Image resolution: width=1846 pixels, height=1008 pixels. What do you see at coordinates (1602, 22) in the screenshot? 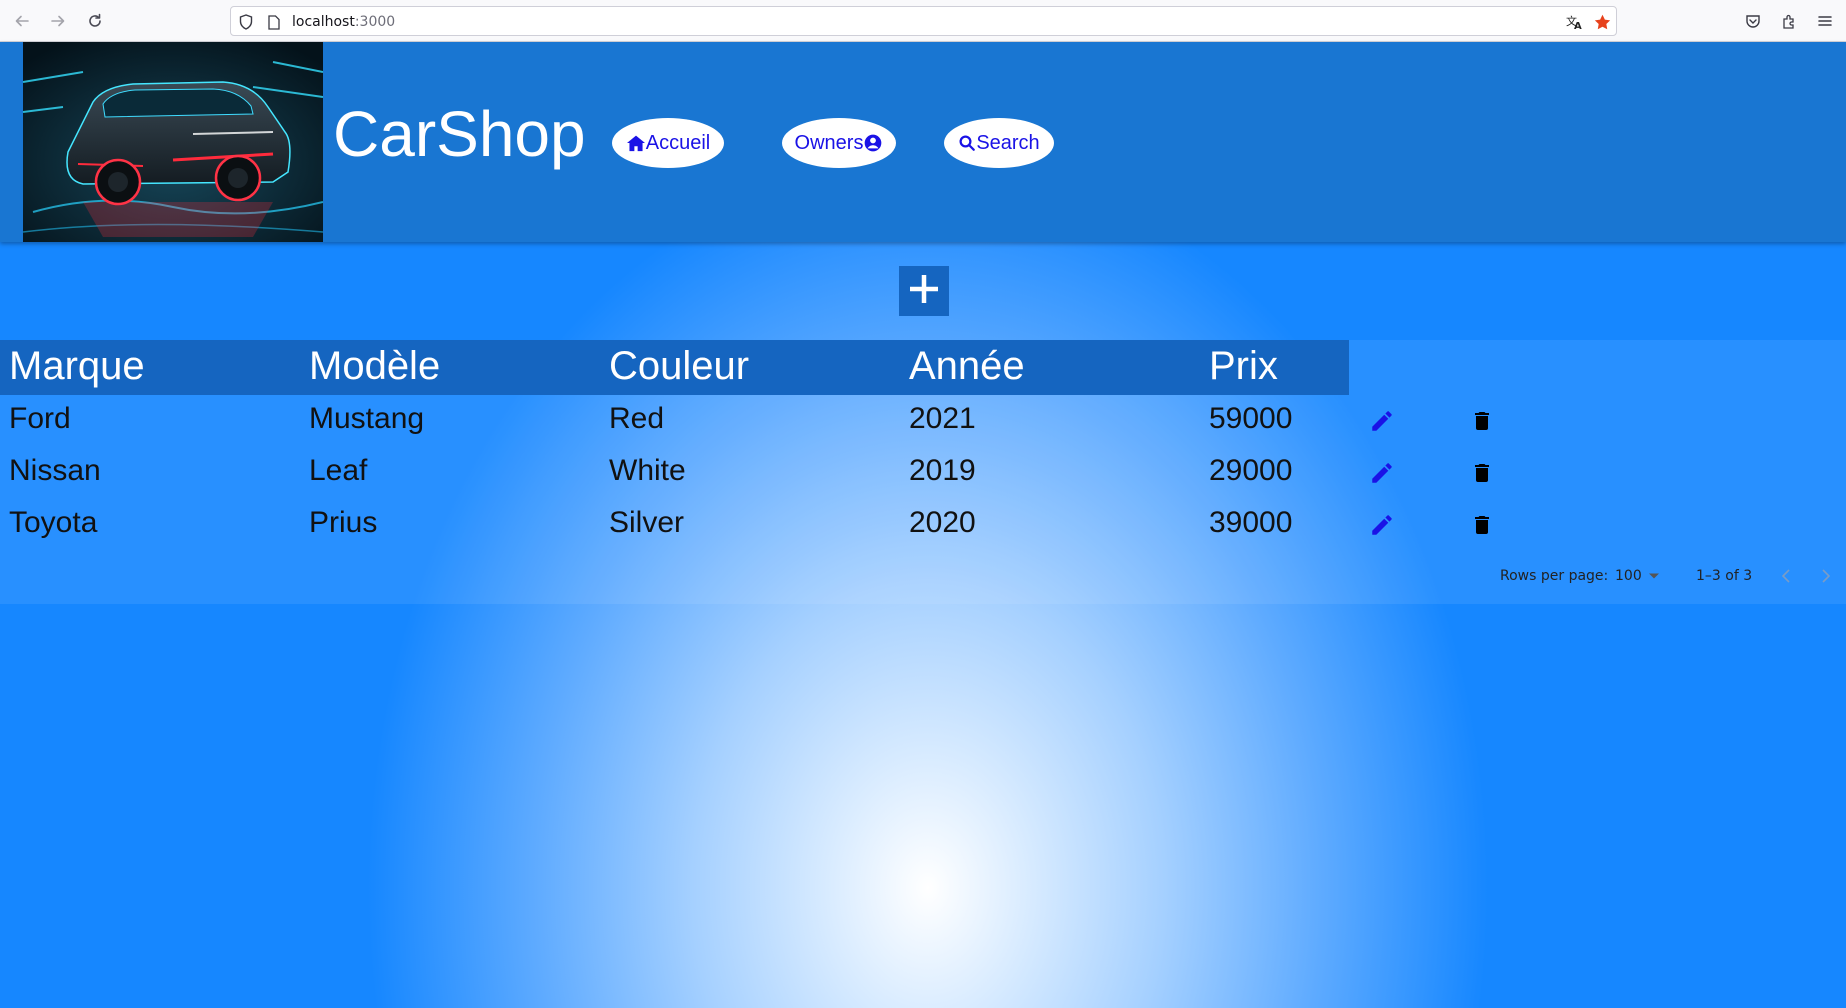
I see `bookmark-star-icon` at bounding box center [1602, 22].